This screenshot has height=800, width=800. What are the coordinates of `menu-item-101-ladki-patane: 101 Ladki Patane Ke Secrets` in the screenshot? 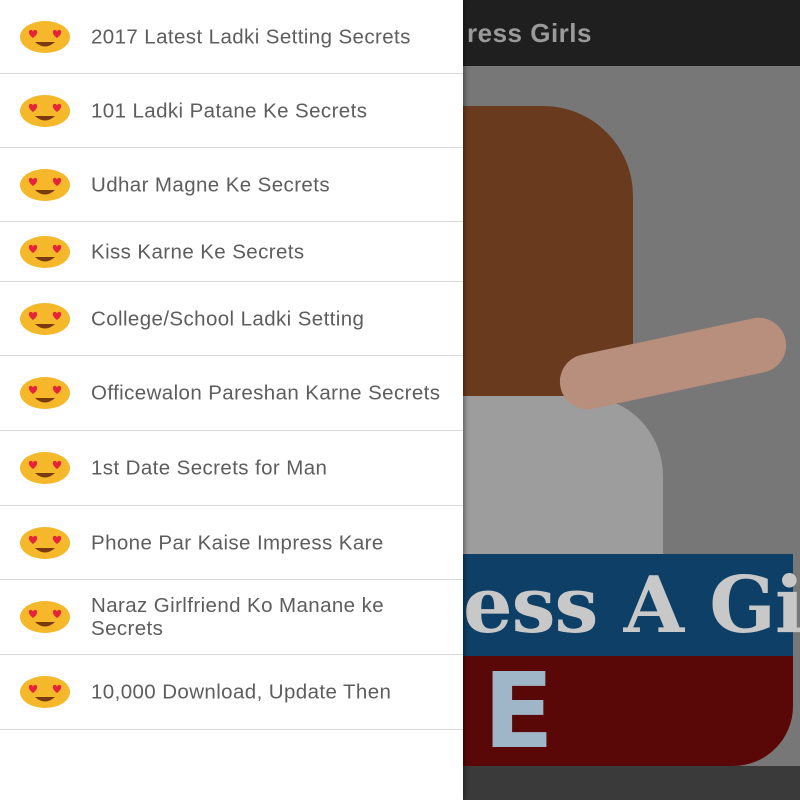 It's located at (231, 111).